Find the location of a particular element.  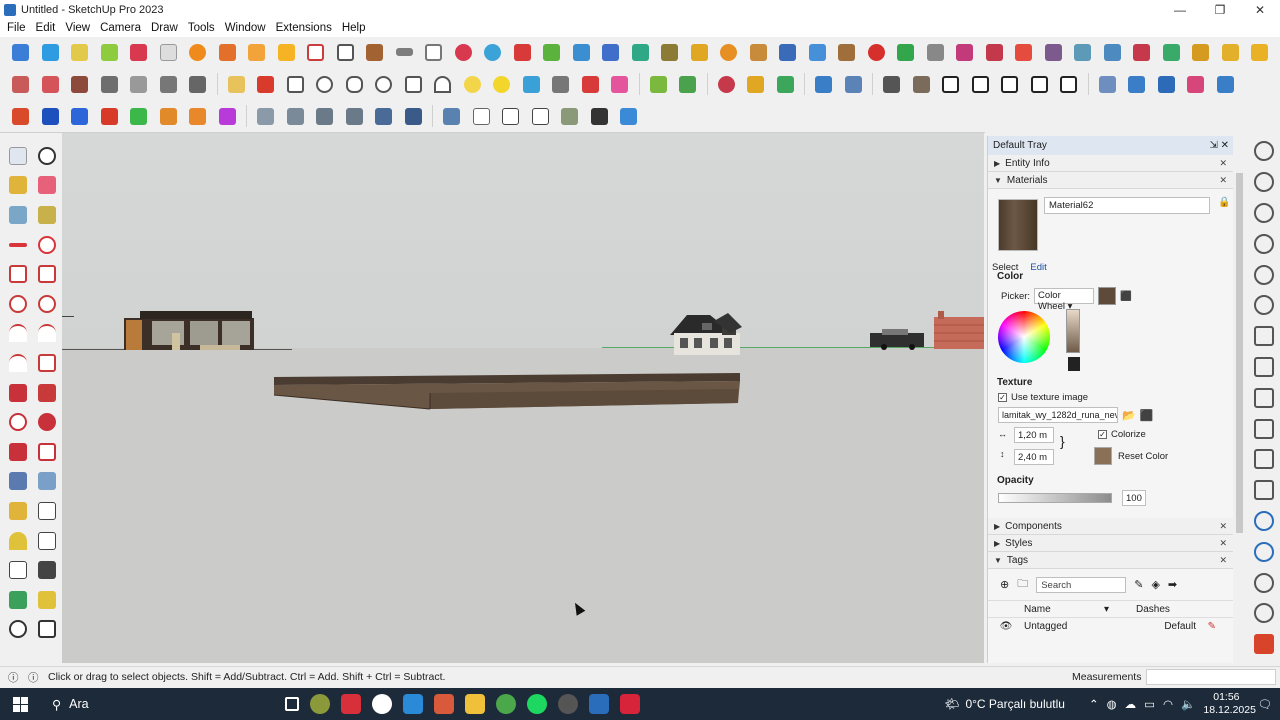

push-pull-icon is located at coordinates (46, 393).